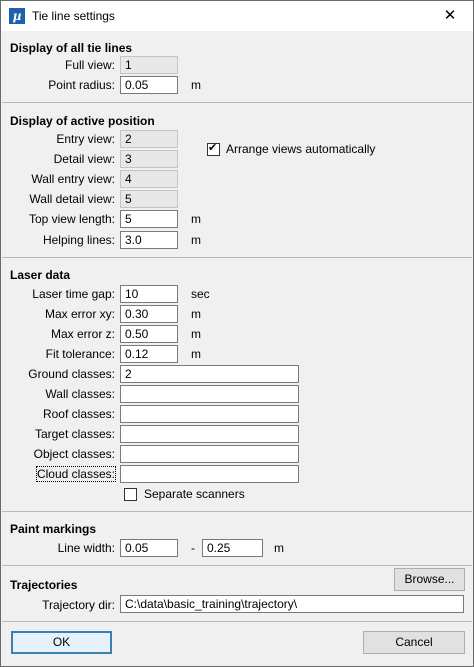 The width and height of the screenshot is (474, 667). What do you see at coordinates (149, 334) in the screenshot?
I see `max-error-z-field: 0.50` at bounding box center [149, 334].